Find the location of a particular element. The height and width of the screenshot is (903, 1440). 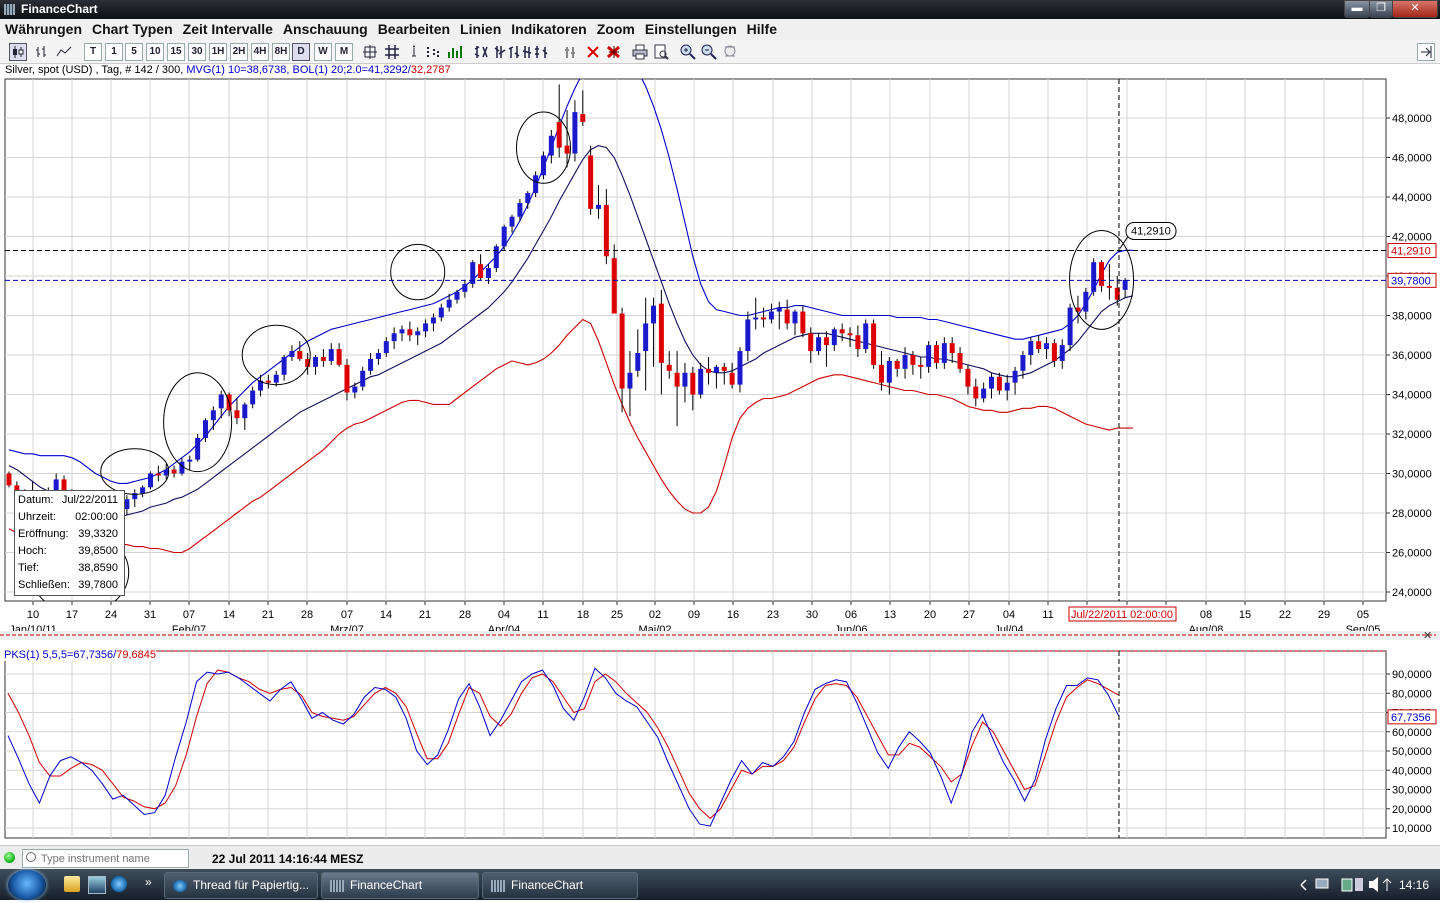

instrument-search is located at coordinates (105, 858).